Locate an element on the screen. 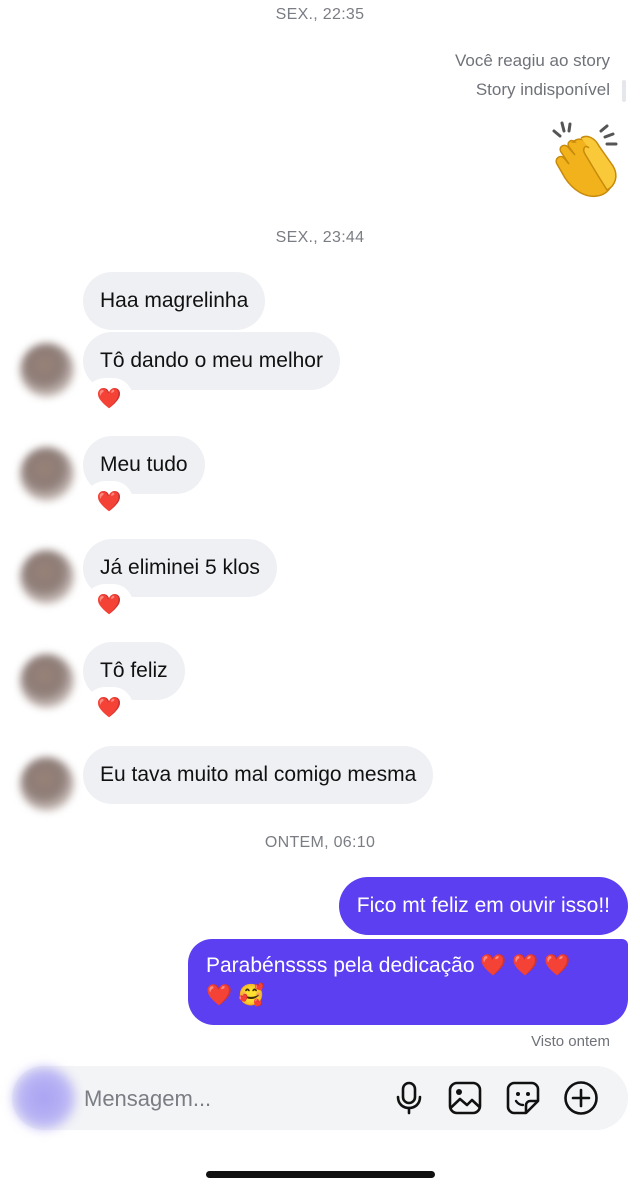 This screenshot has width=640, height=1191. sticker-icon is located at coordinates (523, 1098).